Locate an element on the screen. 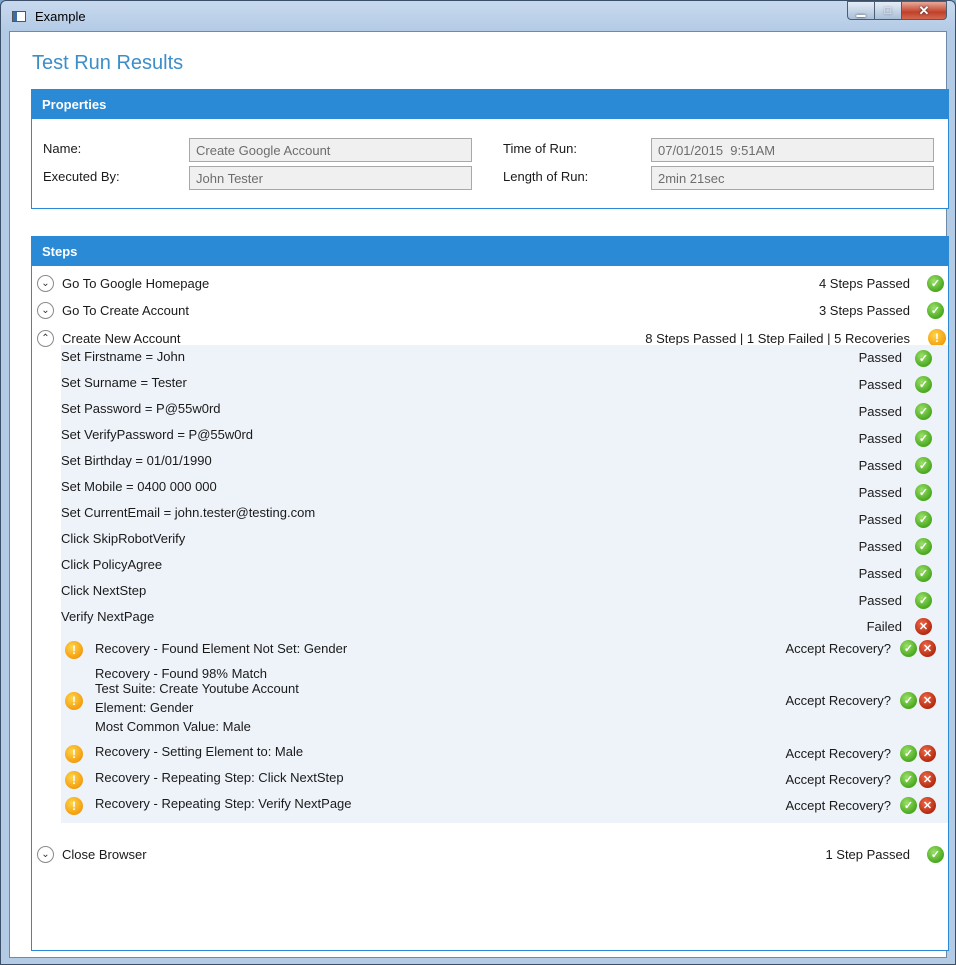  step-group-row: ⌄ Close Browser 1 Step Passed ✓ is located at coordinates (490, 855).